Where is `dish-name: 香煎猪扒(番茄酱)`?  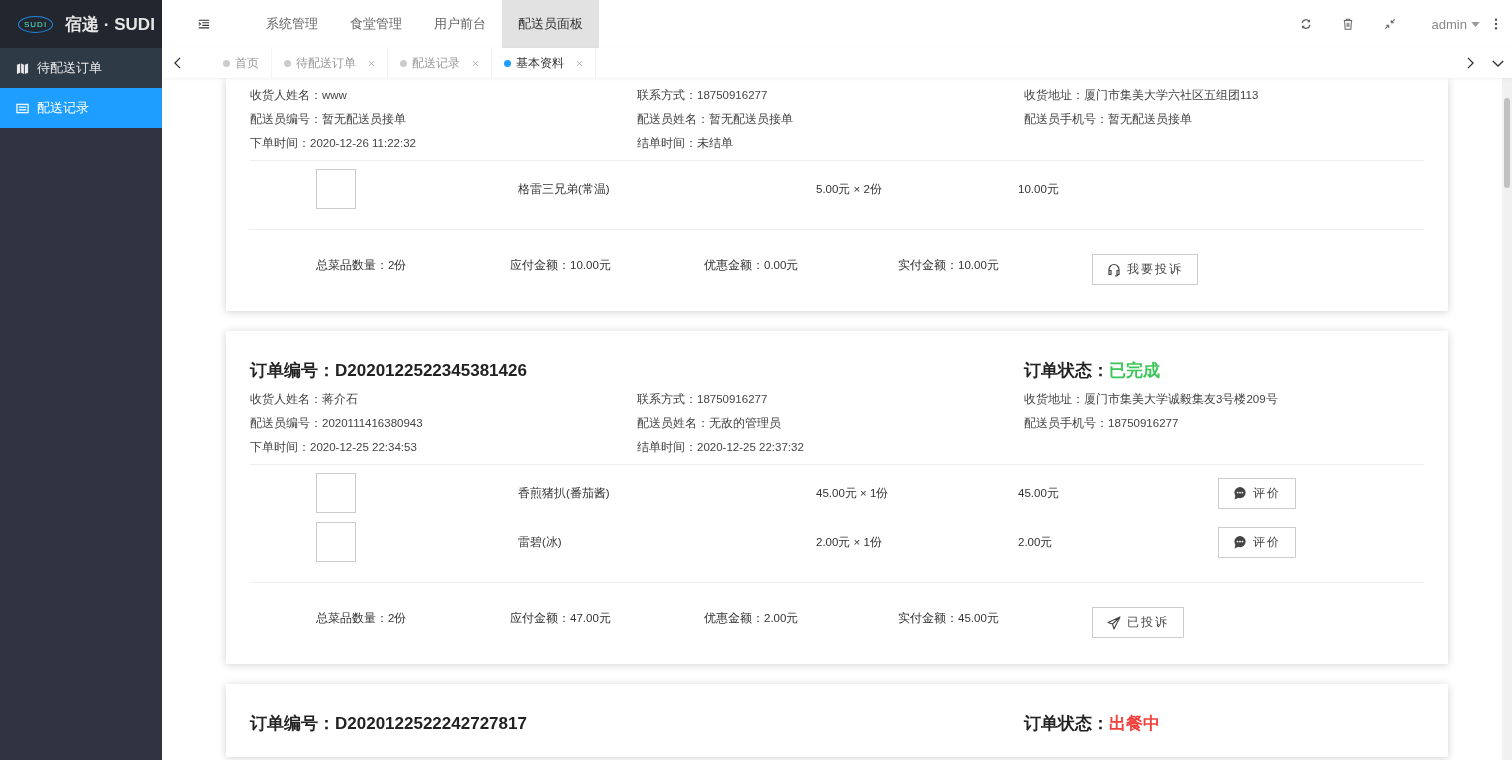
dish-name: 香煎猪扒(番茄酱) is located at coordinates (564, 493).